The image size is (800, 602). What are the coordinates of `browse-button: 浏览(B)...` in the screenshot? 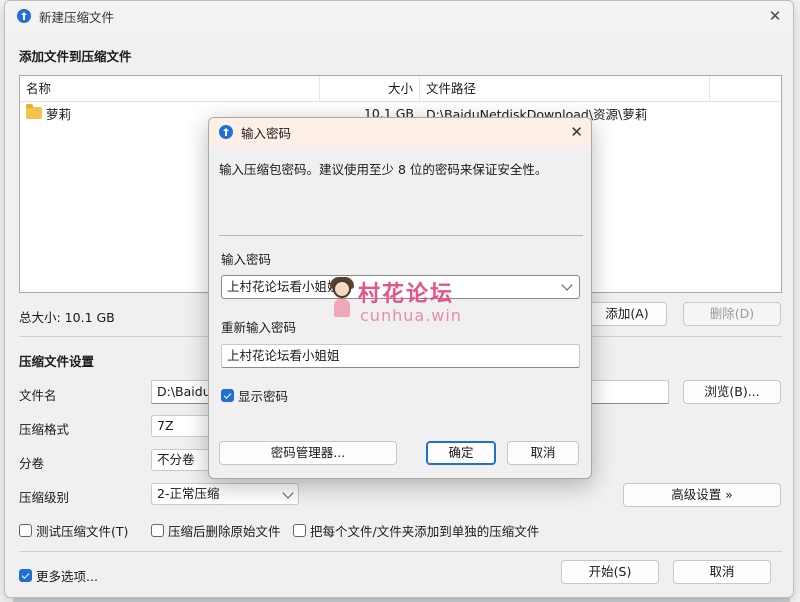 It's located at (732, 392).